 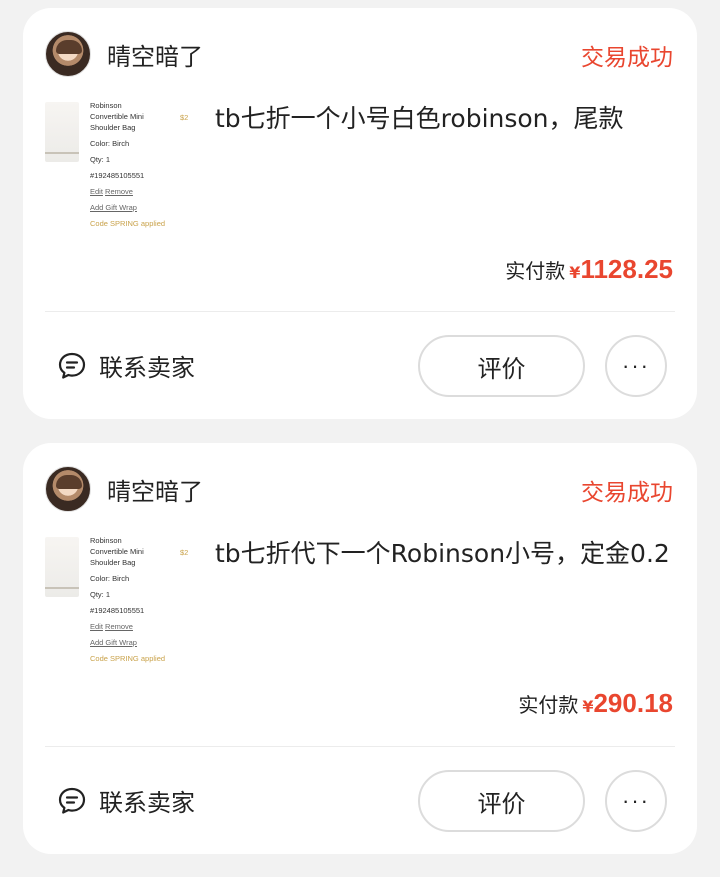 What do you see at coordinates (445, 119) in the screenshot?
I see `order-title: tb七折一个小号白色robinson，尾款` at bounding box center [445, 119].